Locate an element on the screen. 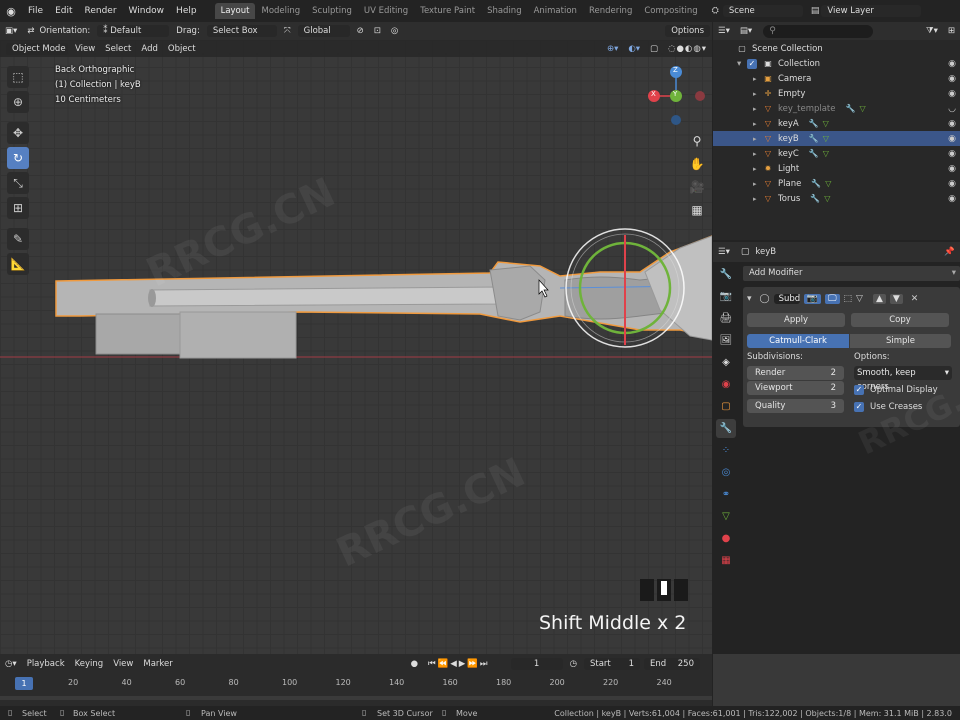 Image resolution: width=960 pixels, height=720 pixels. xray-icon: ▢ is located at coordinates (654, 49).